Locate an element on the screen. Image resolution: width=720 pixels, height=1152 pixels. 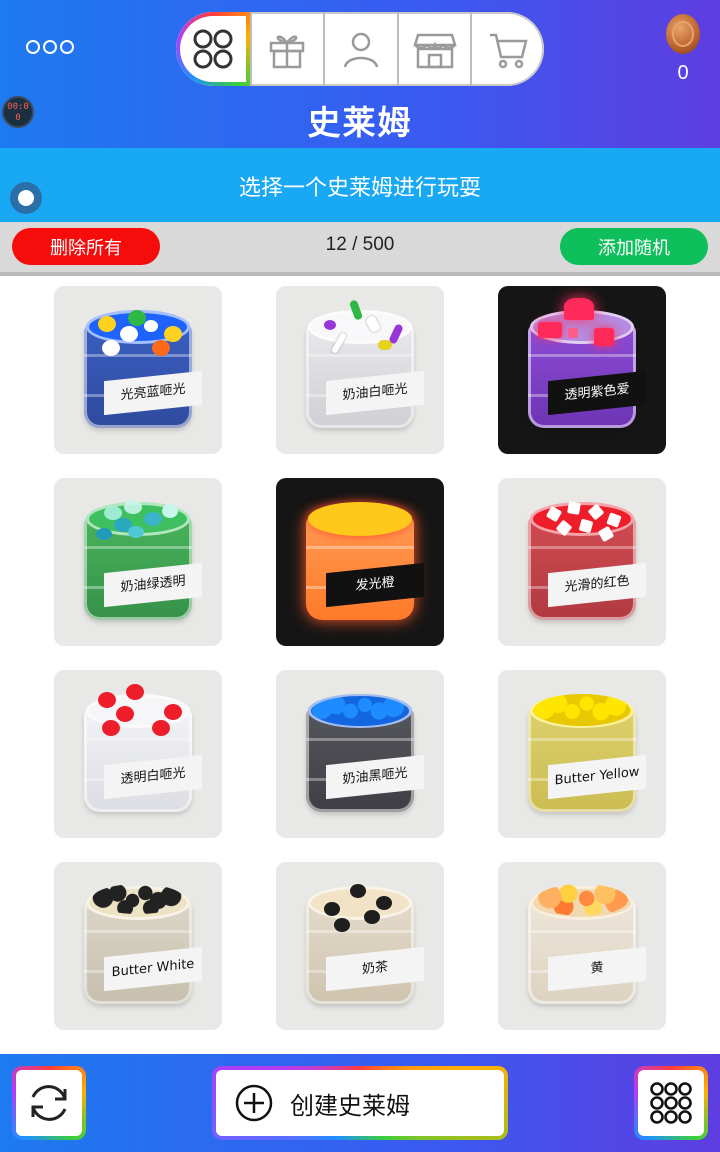
slime-jar: 奶油黑咂光 is located at coordinates (365, 752).